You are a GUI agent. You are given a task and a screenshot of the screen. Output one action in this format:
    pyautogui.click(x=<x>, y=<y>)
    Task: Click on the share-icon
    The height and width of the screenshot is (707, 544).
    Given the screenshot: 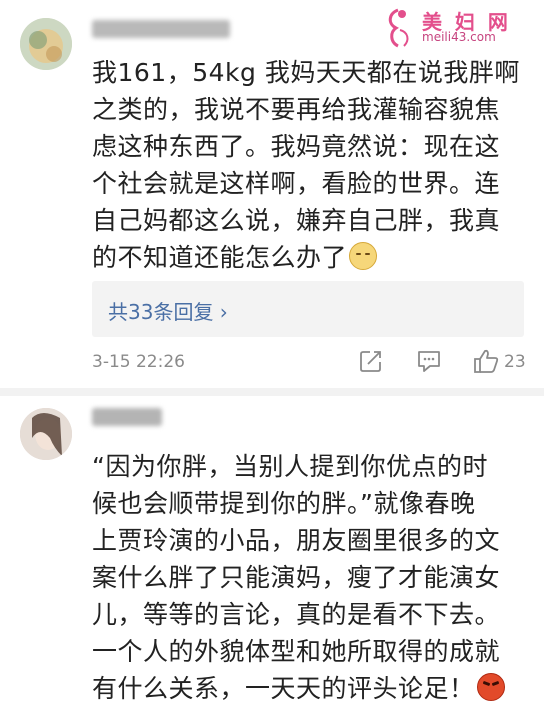 What is the action you would take?
    pyautogui.click(x=371, y=363)
    